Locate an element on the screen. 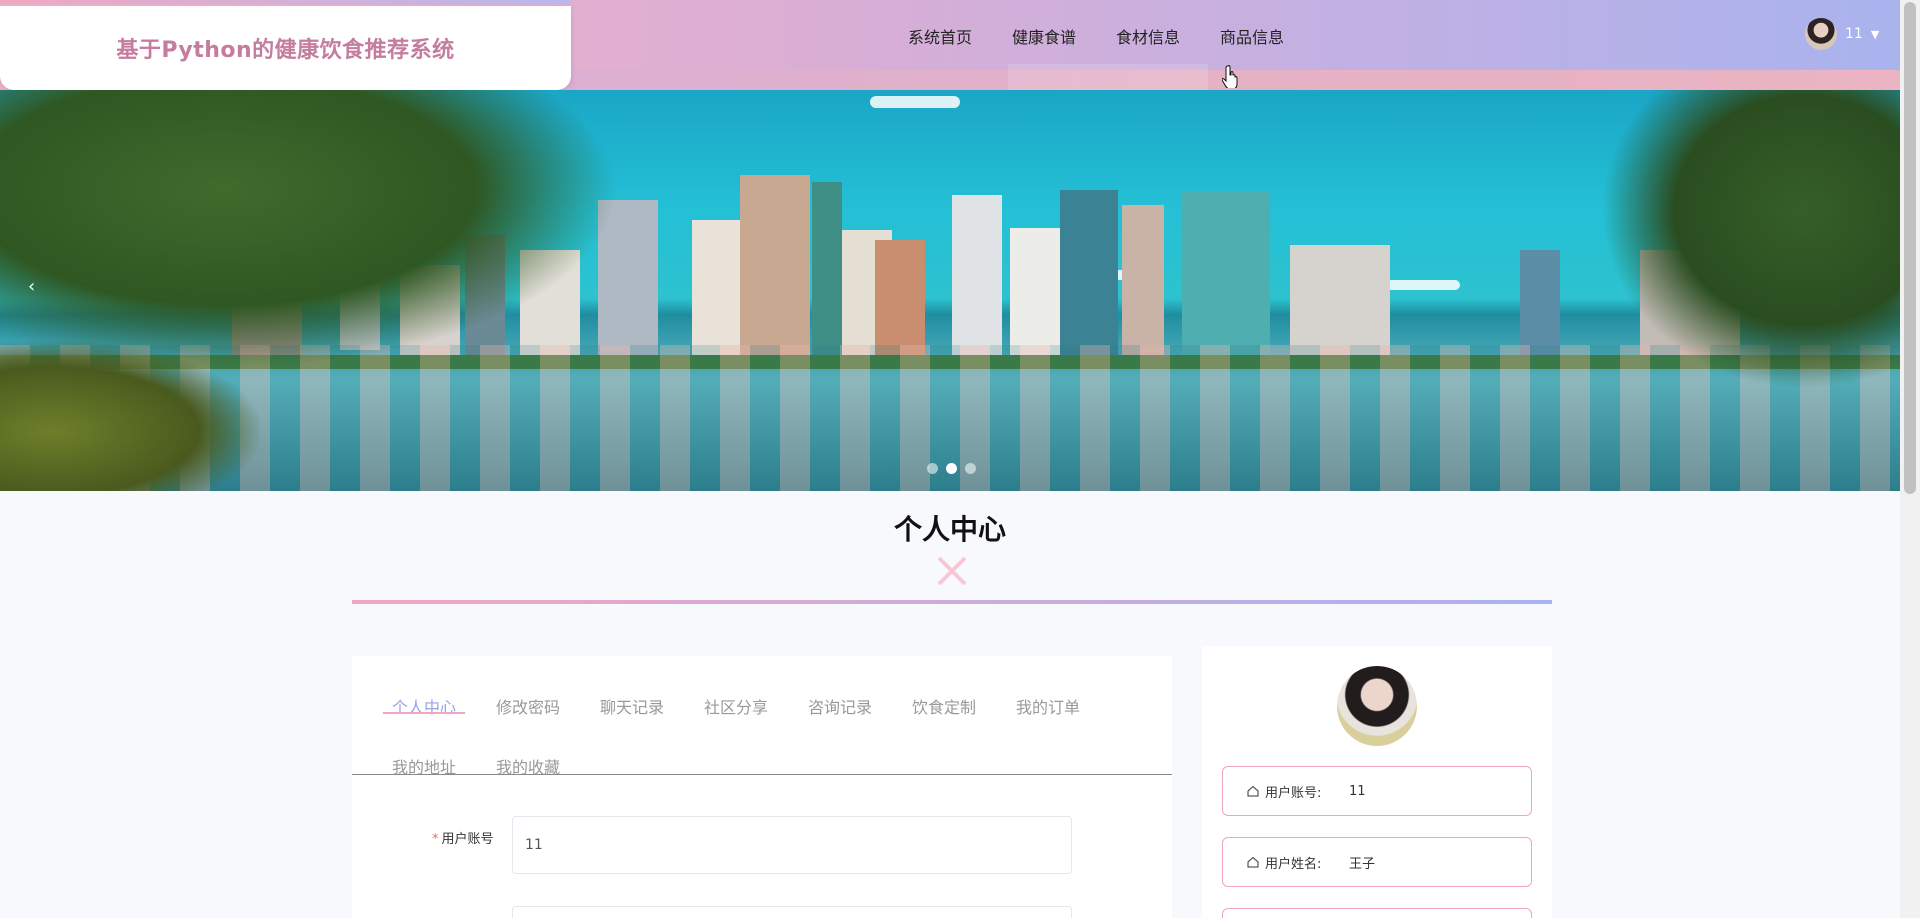 This screenshot has width=1920, height=918. name-label: 用户姓名: is located at coordinates (1293, 864).